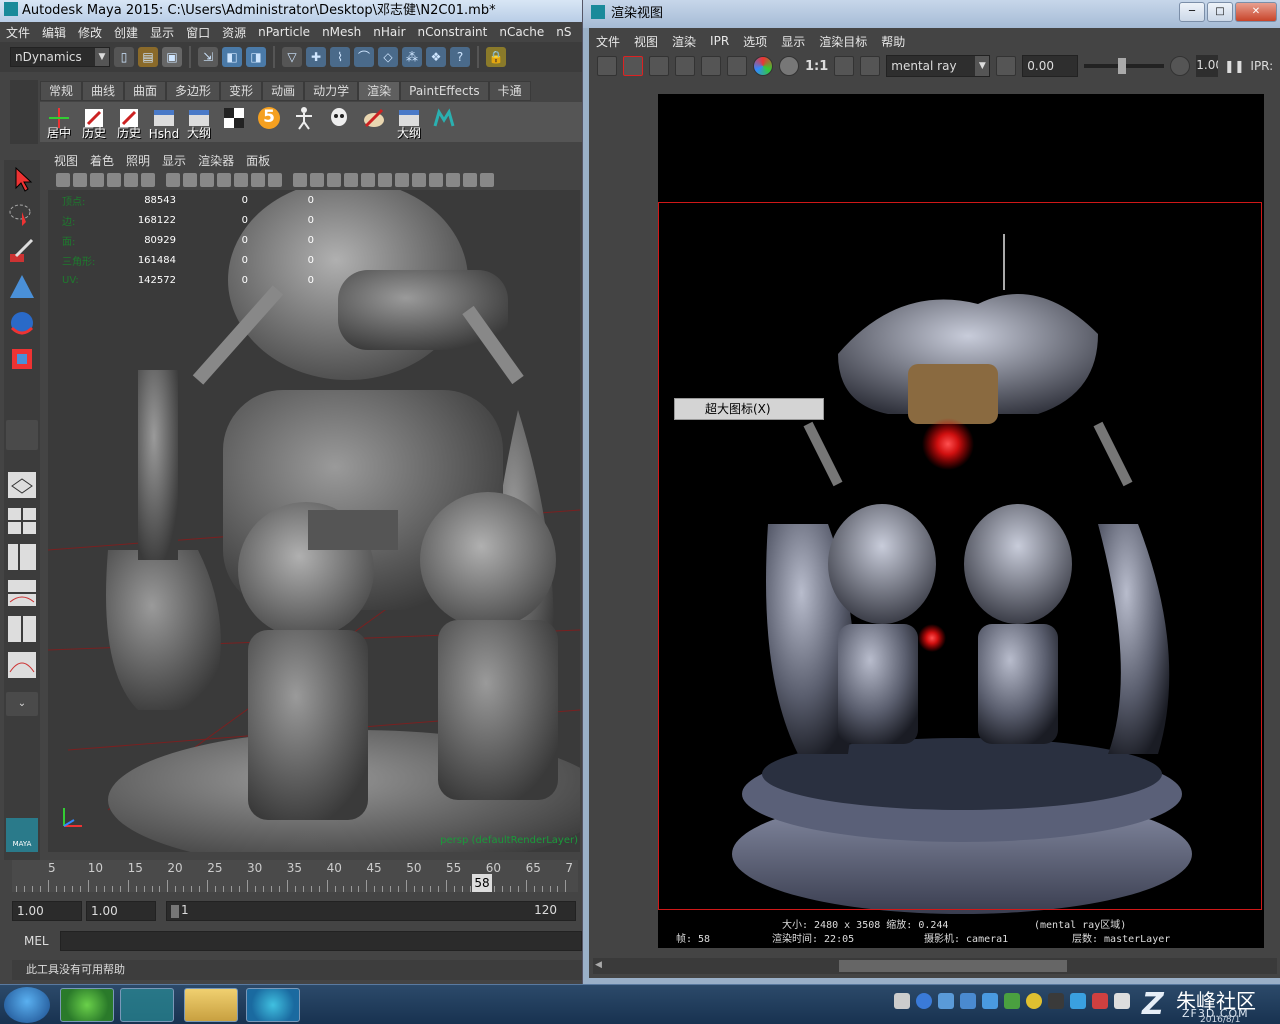 The image size is (1280, 1024). What do you see at coordinates (902, 1001) in the screenshot?
I see `keyboard-icon` at bounding box center [902, 1001].